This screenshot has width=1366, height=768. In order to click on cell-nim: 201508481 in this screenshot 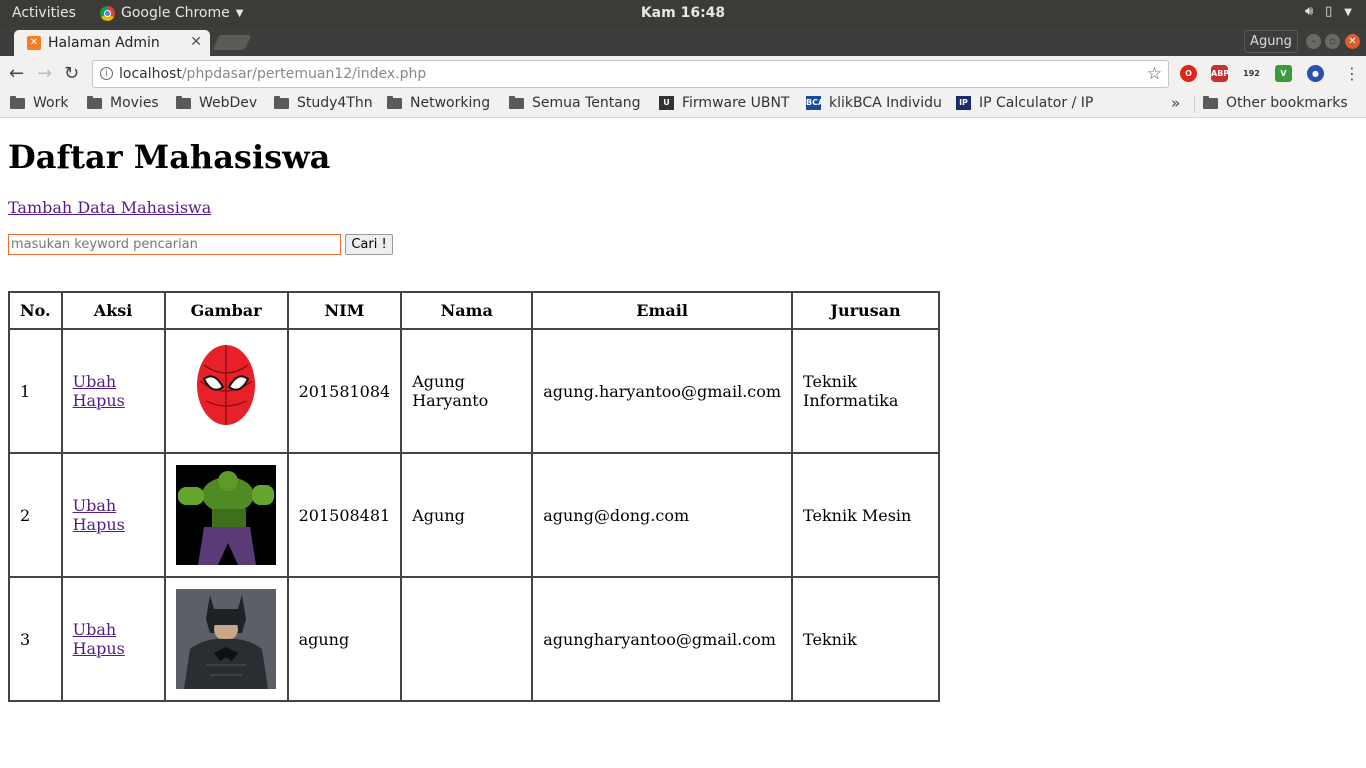, I will do `click(344, 515)`.